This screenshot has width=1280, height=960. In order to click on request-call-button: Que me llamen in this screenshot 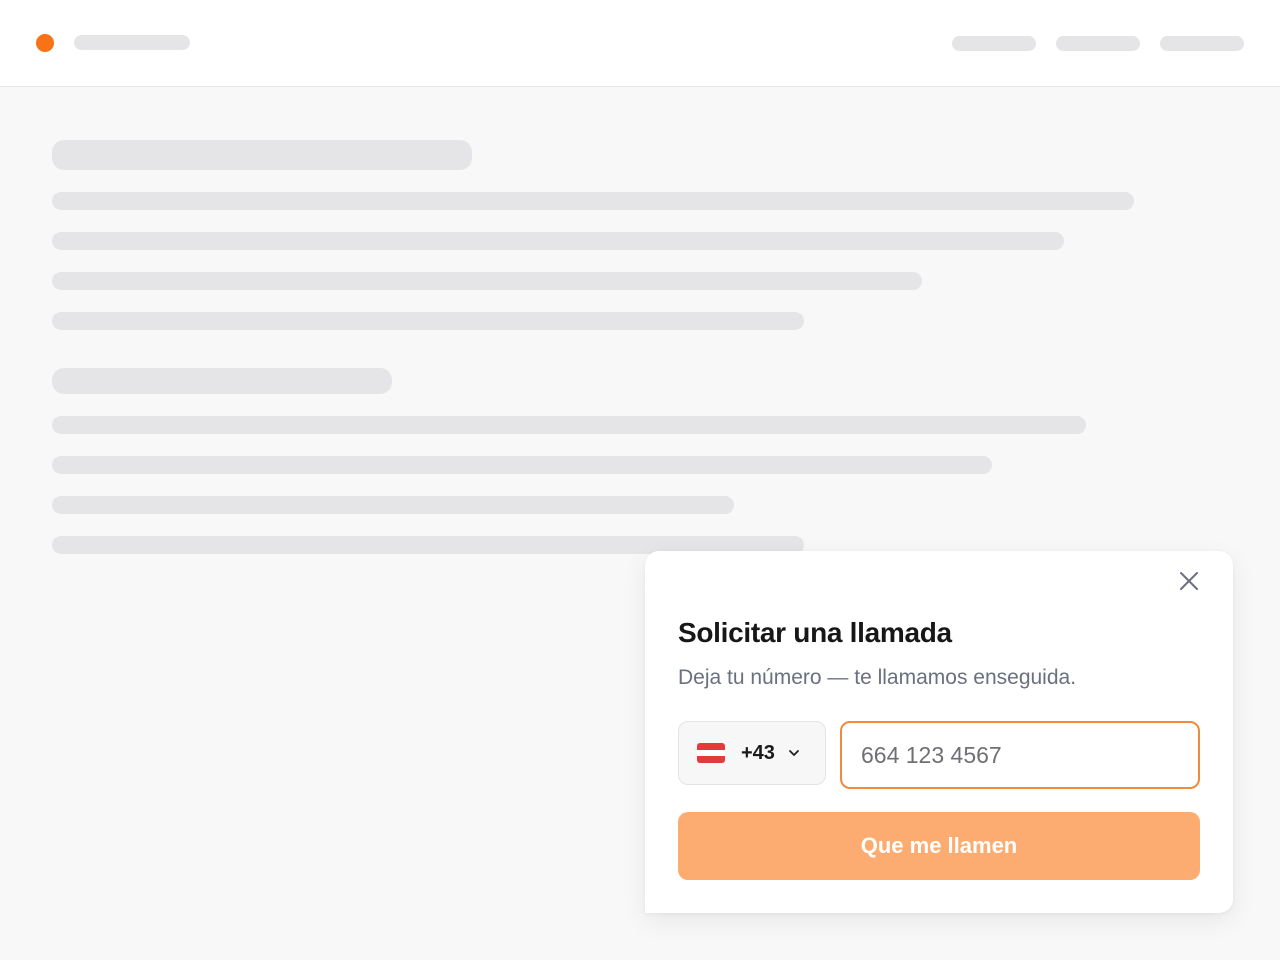, I will do `click(939, 846)`.